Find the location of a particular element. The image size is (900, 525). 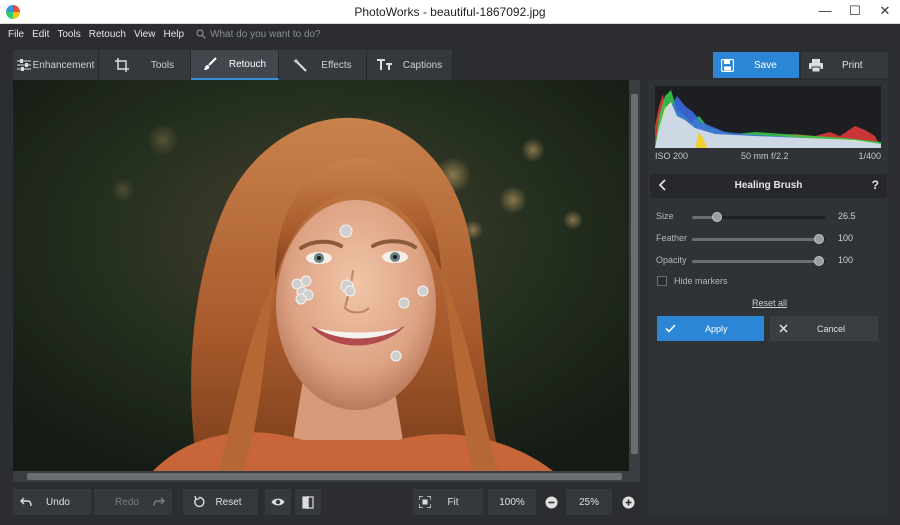

close-icon is located at coordinates (783, 328).